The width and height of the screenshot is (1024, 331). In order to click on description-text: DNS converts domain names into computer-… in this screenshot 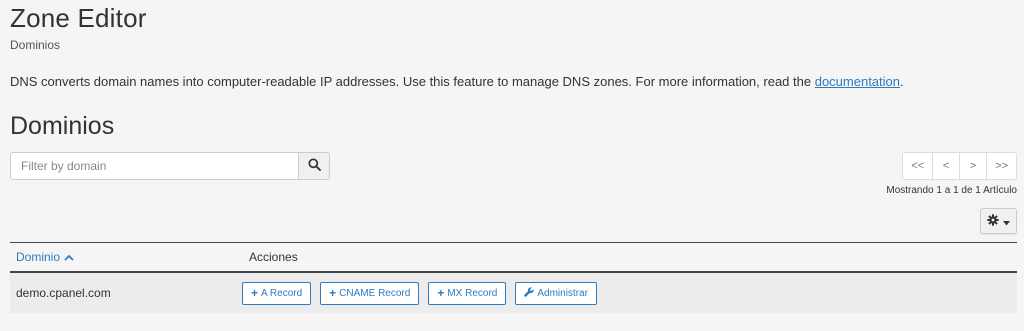, I will do `click(412, 81)`.